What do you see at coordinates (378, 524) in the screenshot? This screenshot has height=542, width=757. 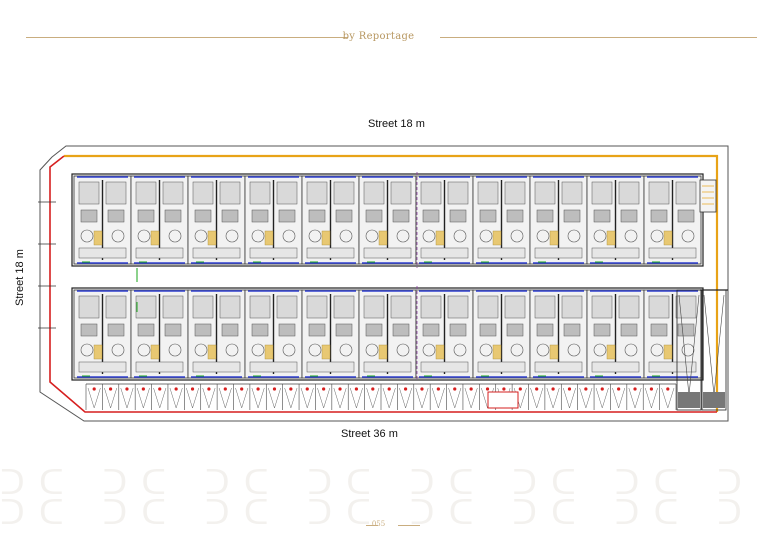 I see `page-number: 055` at bounding box center [378, 524].